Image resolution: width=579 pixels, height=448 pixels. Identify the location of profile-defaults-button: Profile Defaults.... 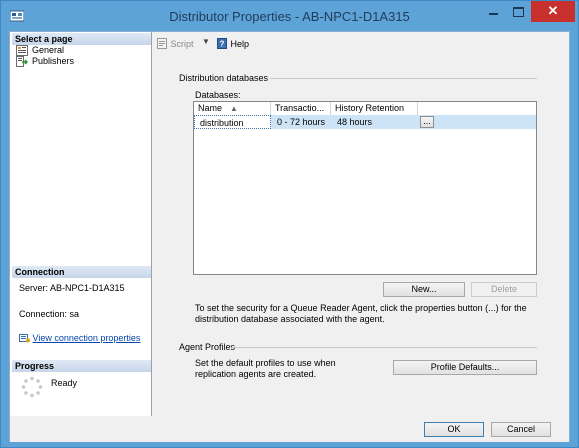
(465, 367).